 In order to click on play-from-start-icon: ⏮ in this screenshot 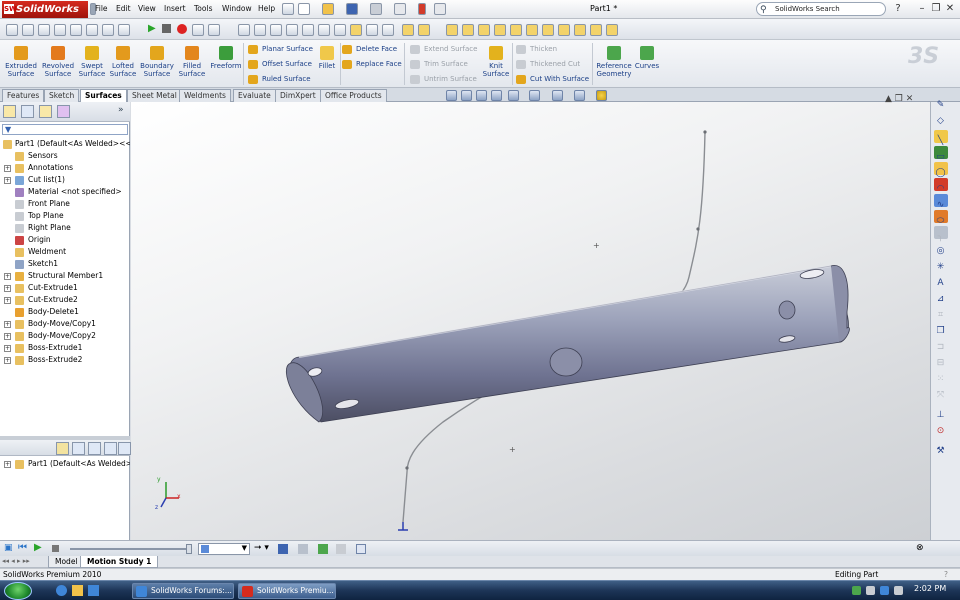, I will do `click(22, 547)`.